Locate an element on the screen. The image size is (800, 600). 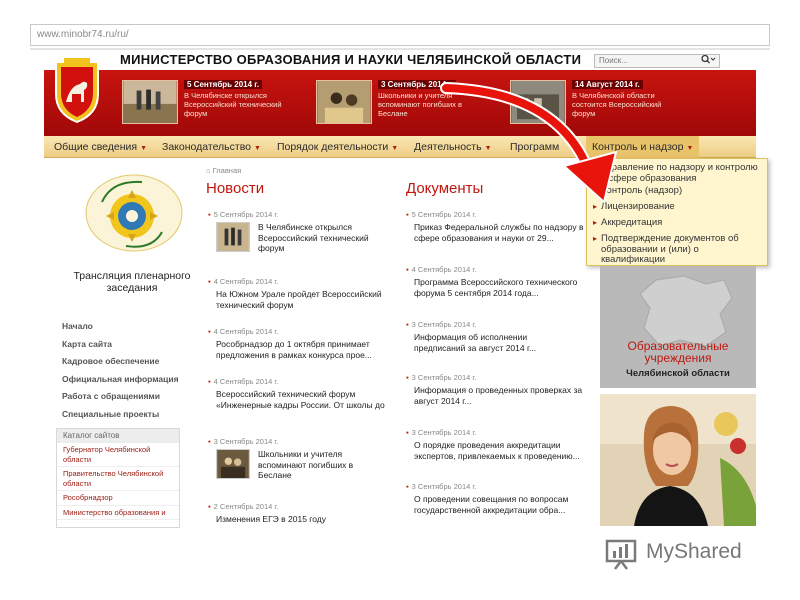
document-item-date: 4 Сентябрь 2014 г. is located at coordinates (444, 269).